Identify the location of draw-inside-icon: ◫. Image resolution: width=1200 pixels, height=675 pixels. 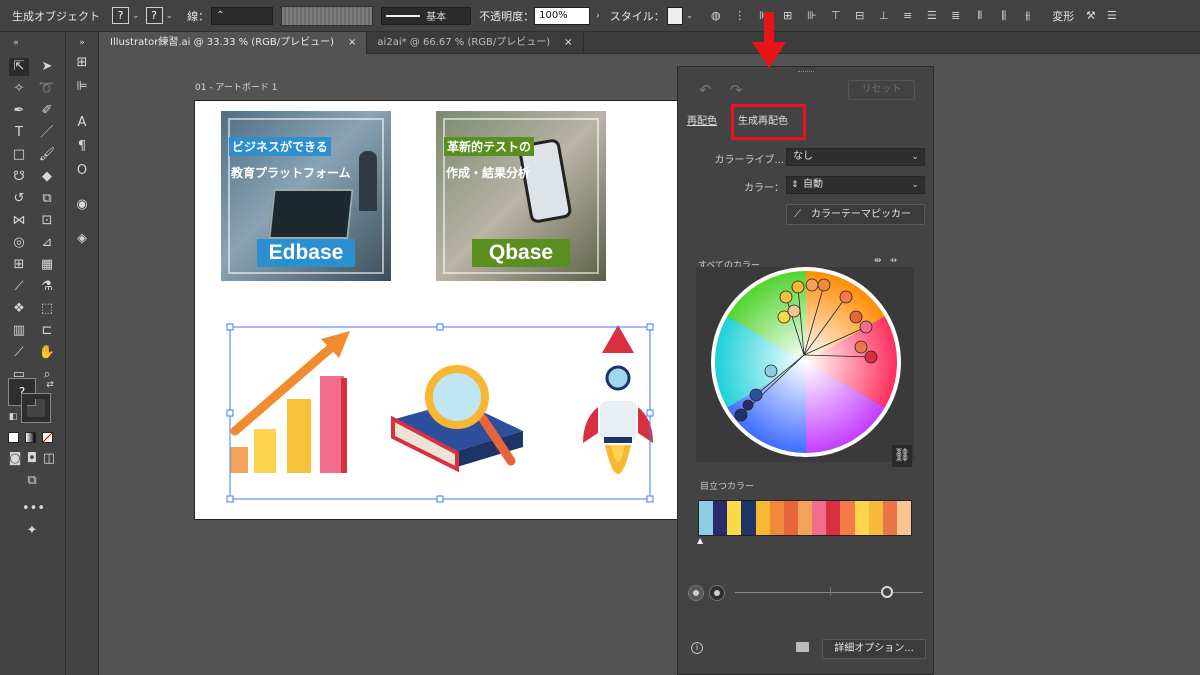
(49, 459).